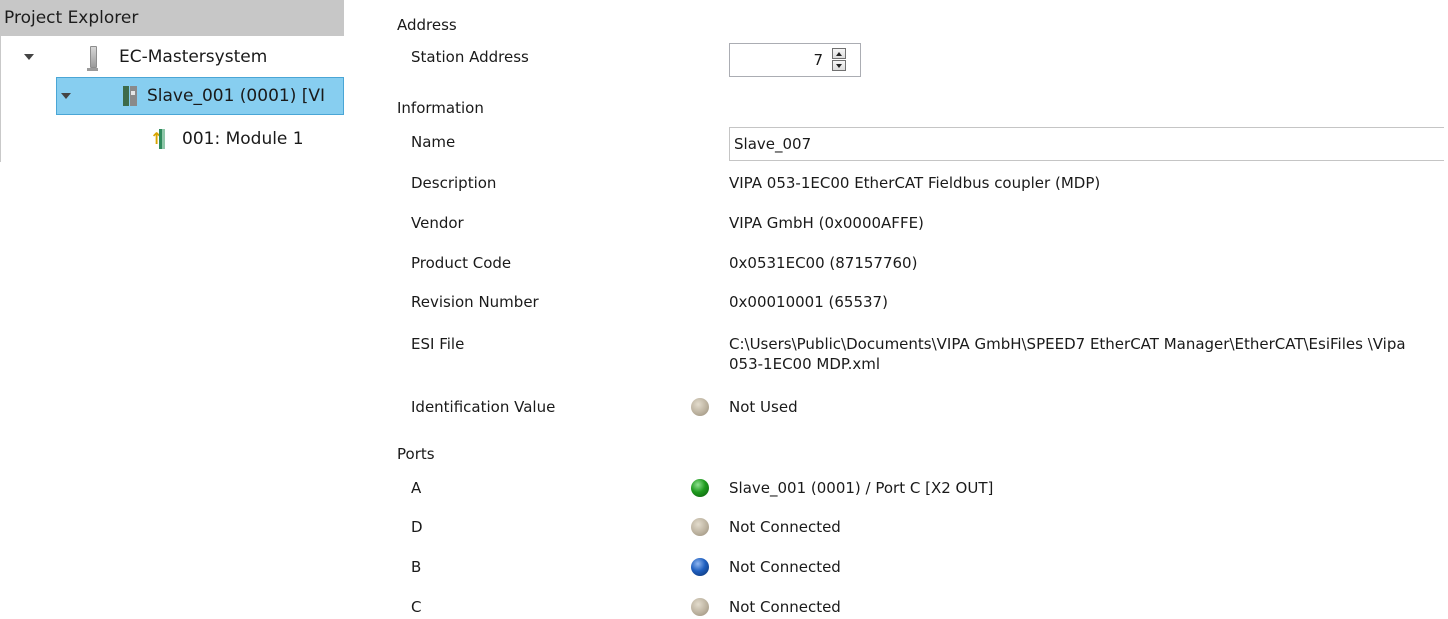  What do you see at coordinates (700, 488) in the screenshot?
I see `port-a-status-icon` at bounding box center [700, 488].